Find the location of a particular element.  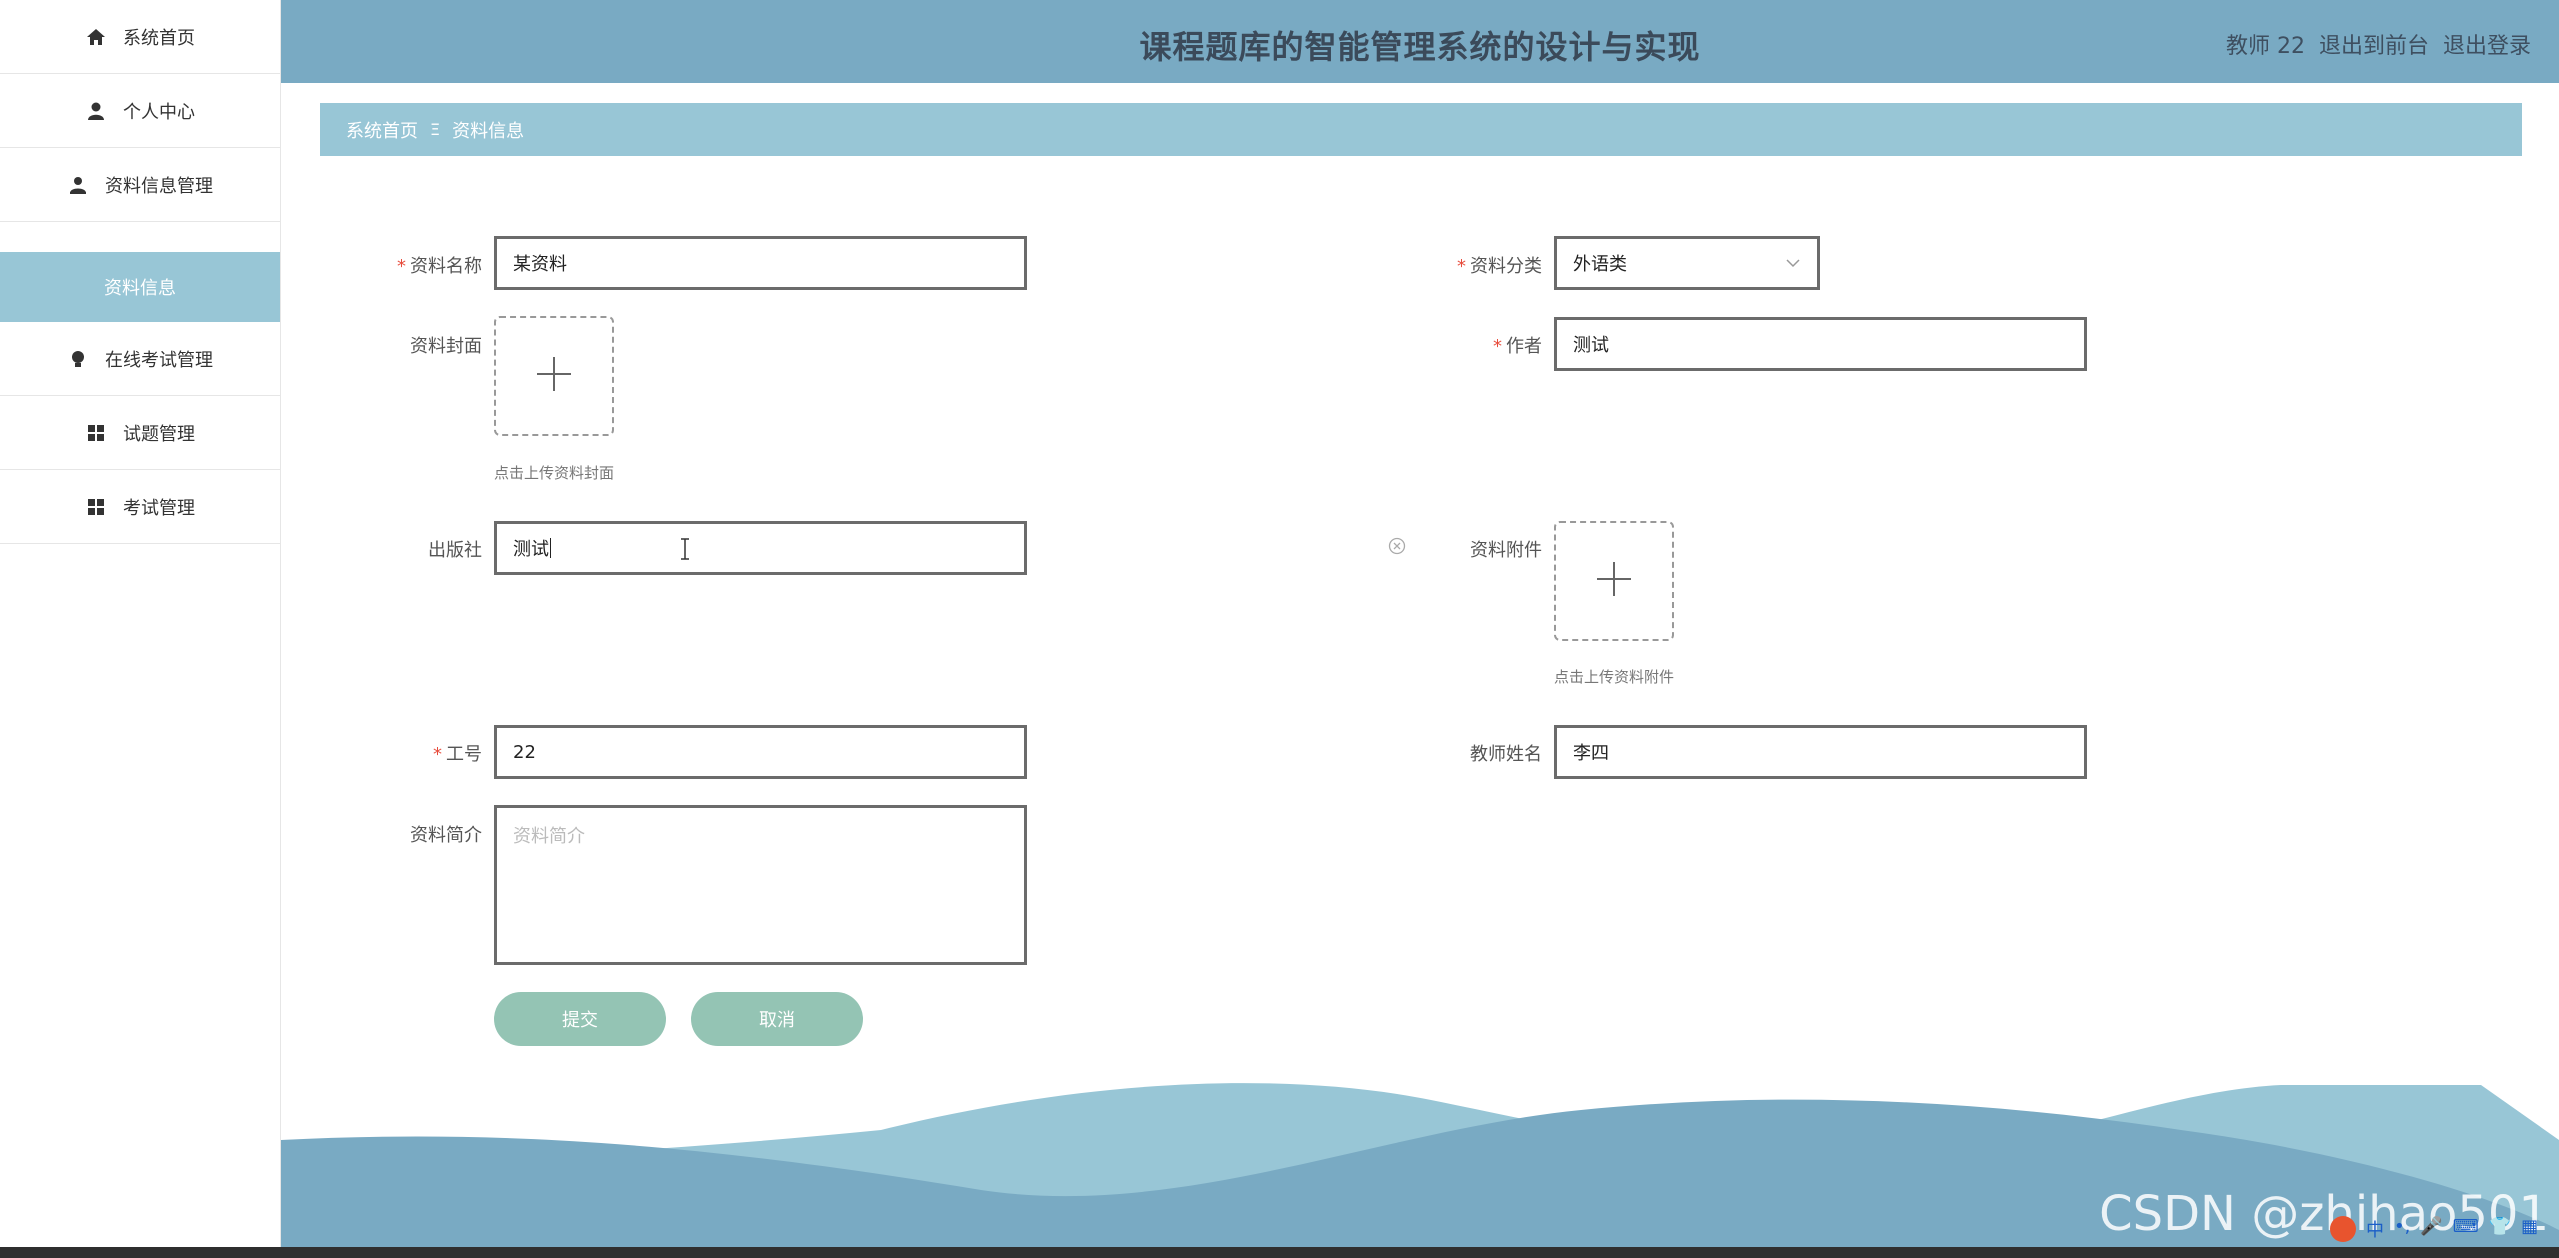

name-label: * 资料名称 is located at coordinates (439, 266).